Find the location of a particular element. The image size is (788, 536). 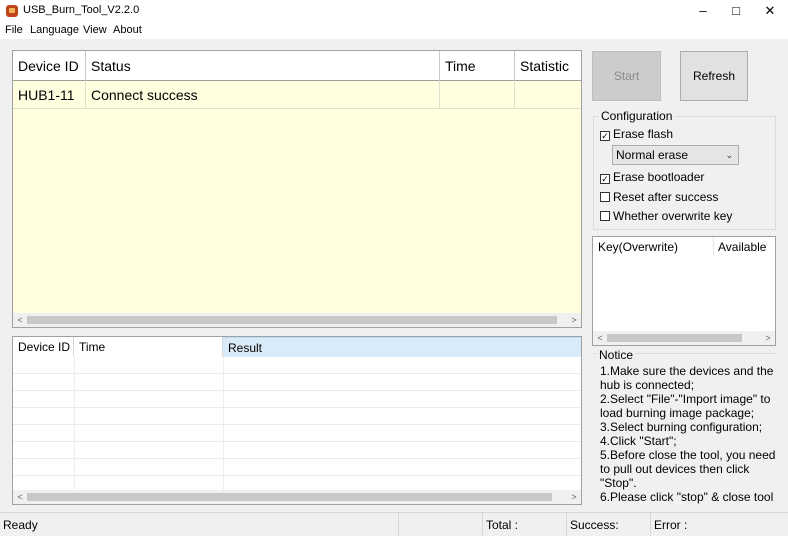

notice-line: 6.Please click "stop" & close tool is located at coordinates (687, 497).